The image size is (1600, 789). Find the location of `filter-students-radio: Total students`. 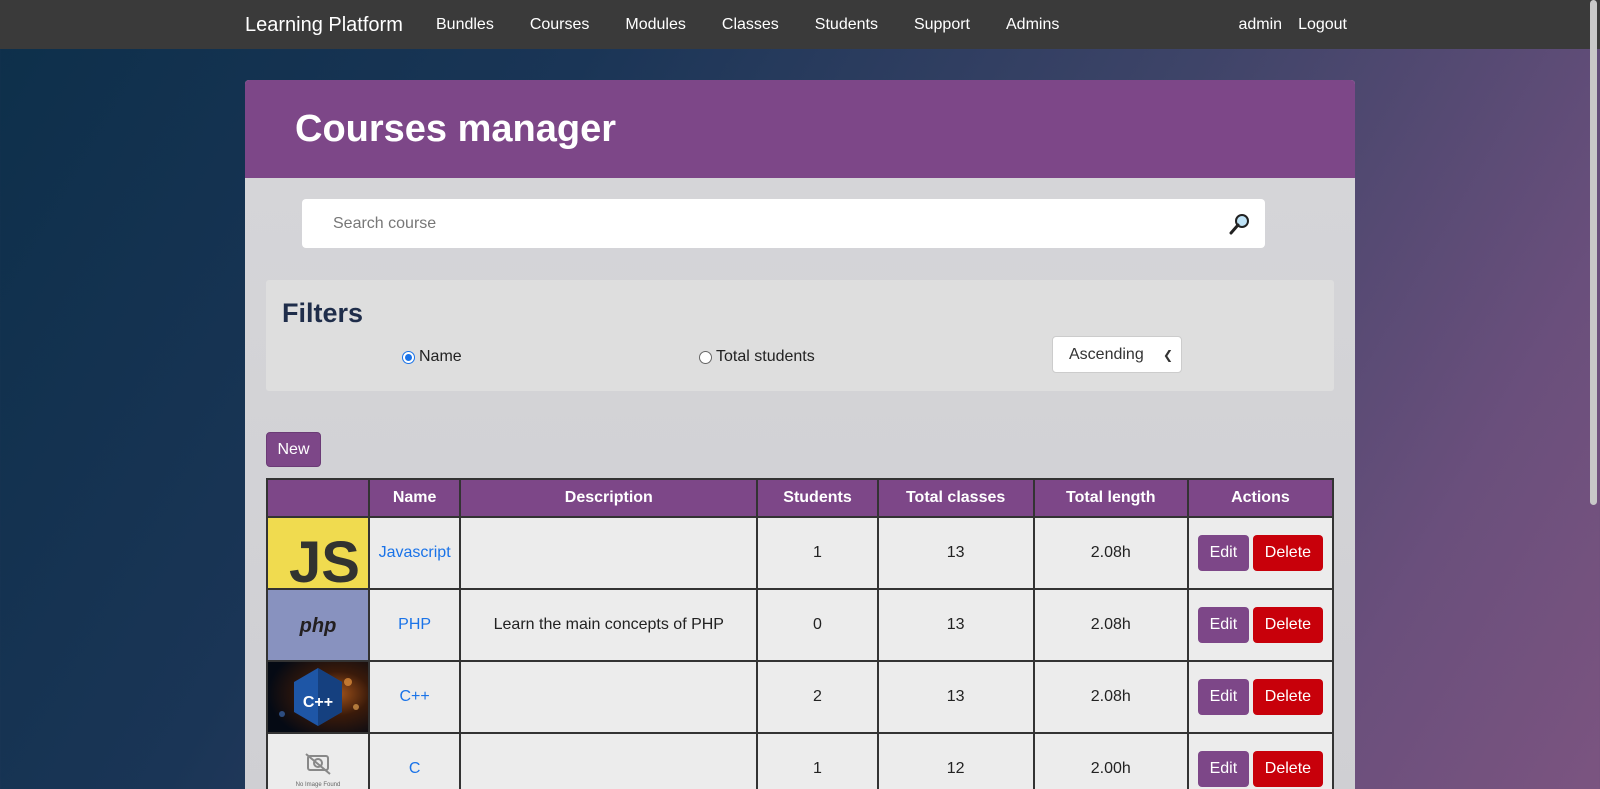

filter-students-radio: Total students is located at coordinates (757, 357).